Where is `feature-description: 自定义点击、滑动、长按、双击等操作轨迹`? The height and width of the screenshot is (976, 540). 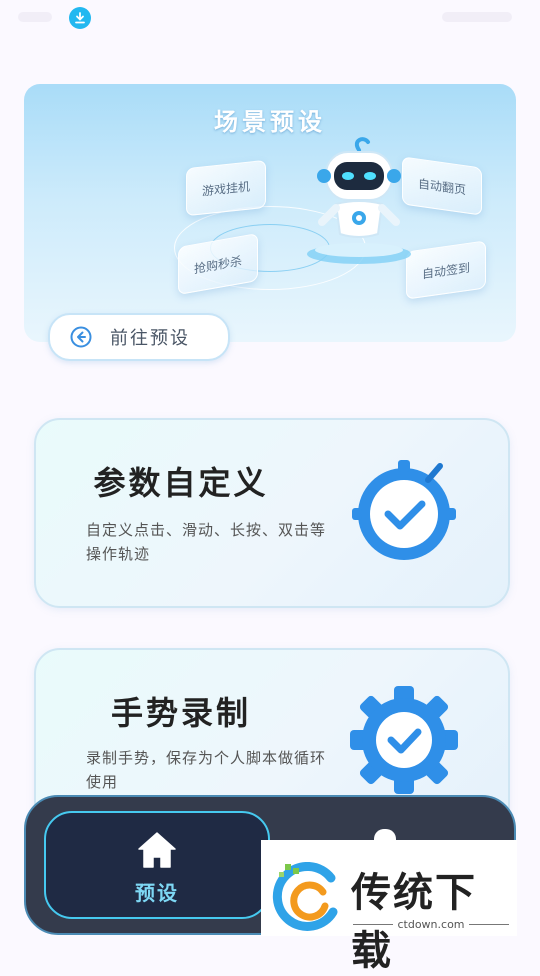
feature-description: 自定义点击、滑动、长按、双击等操作轨迹 is located at coordinates (206, 542).